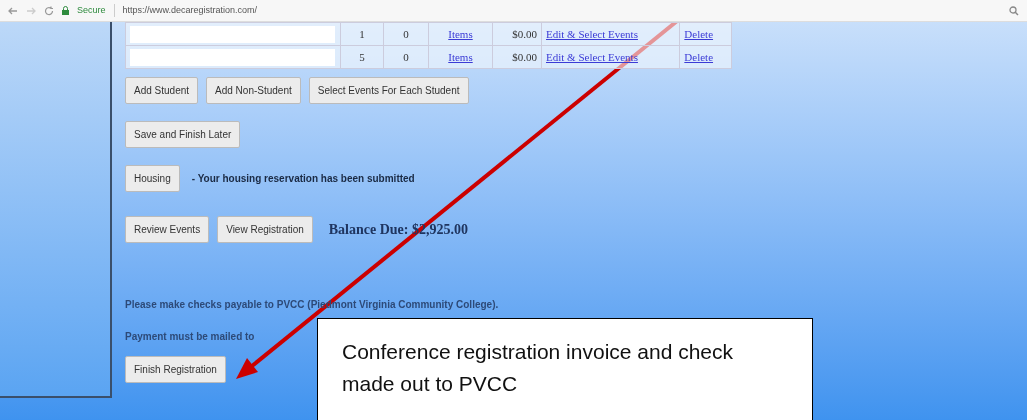  I want to click on form-button: Select Events For Each Student, so click(388, 90).